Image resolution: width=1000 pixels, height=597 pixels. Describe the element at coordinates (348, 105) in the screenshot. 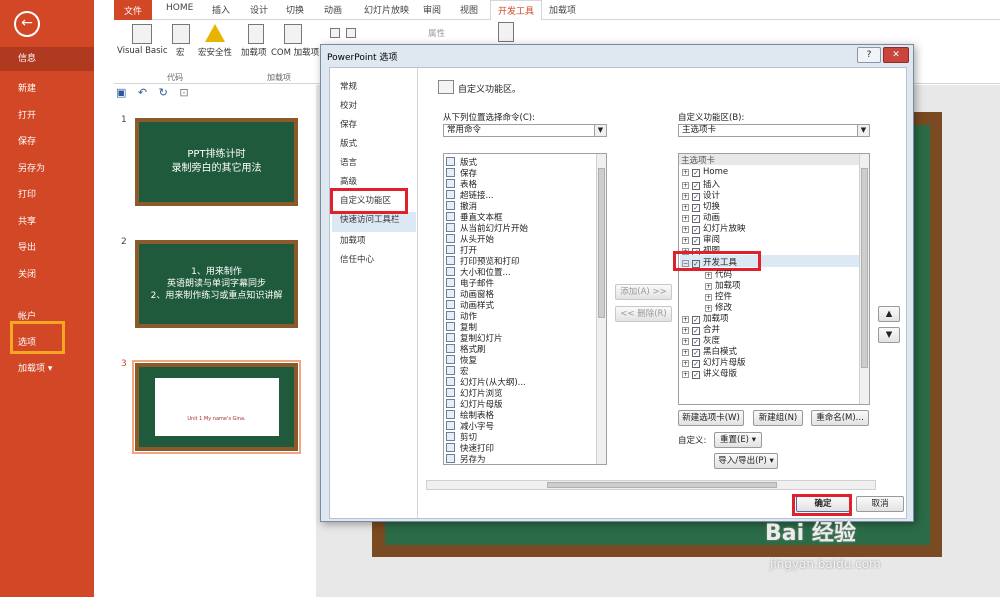

I see `nav-item-proofing: 校对` at that location.